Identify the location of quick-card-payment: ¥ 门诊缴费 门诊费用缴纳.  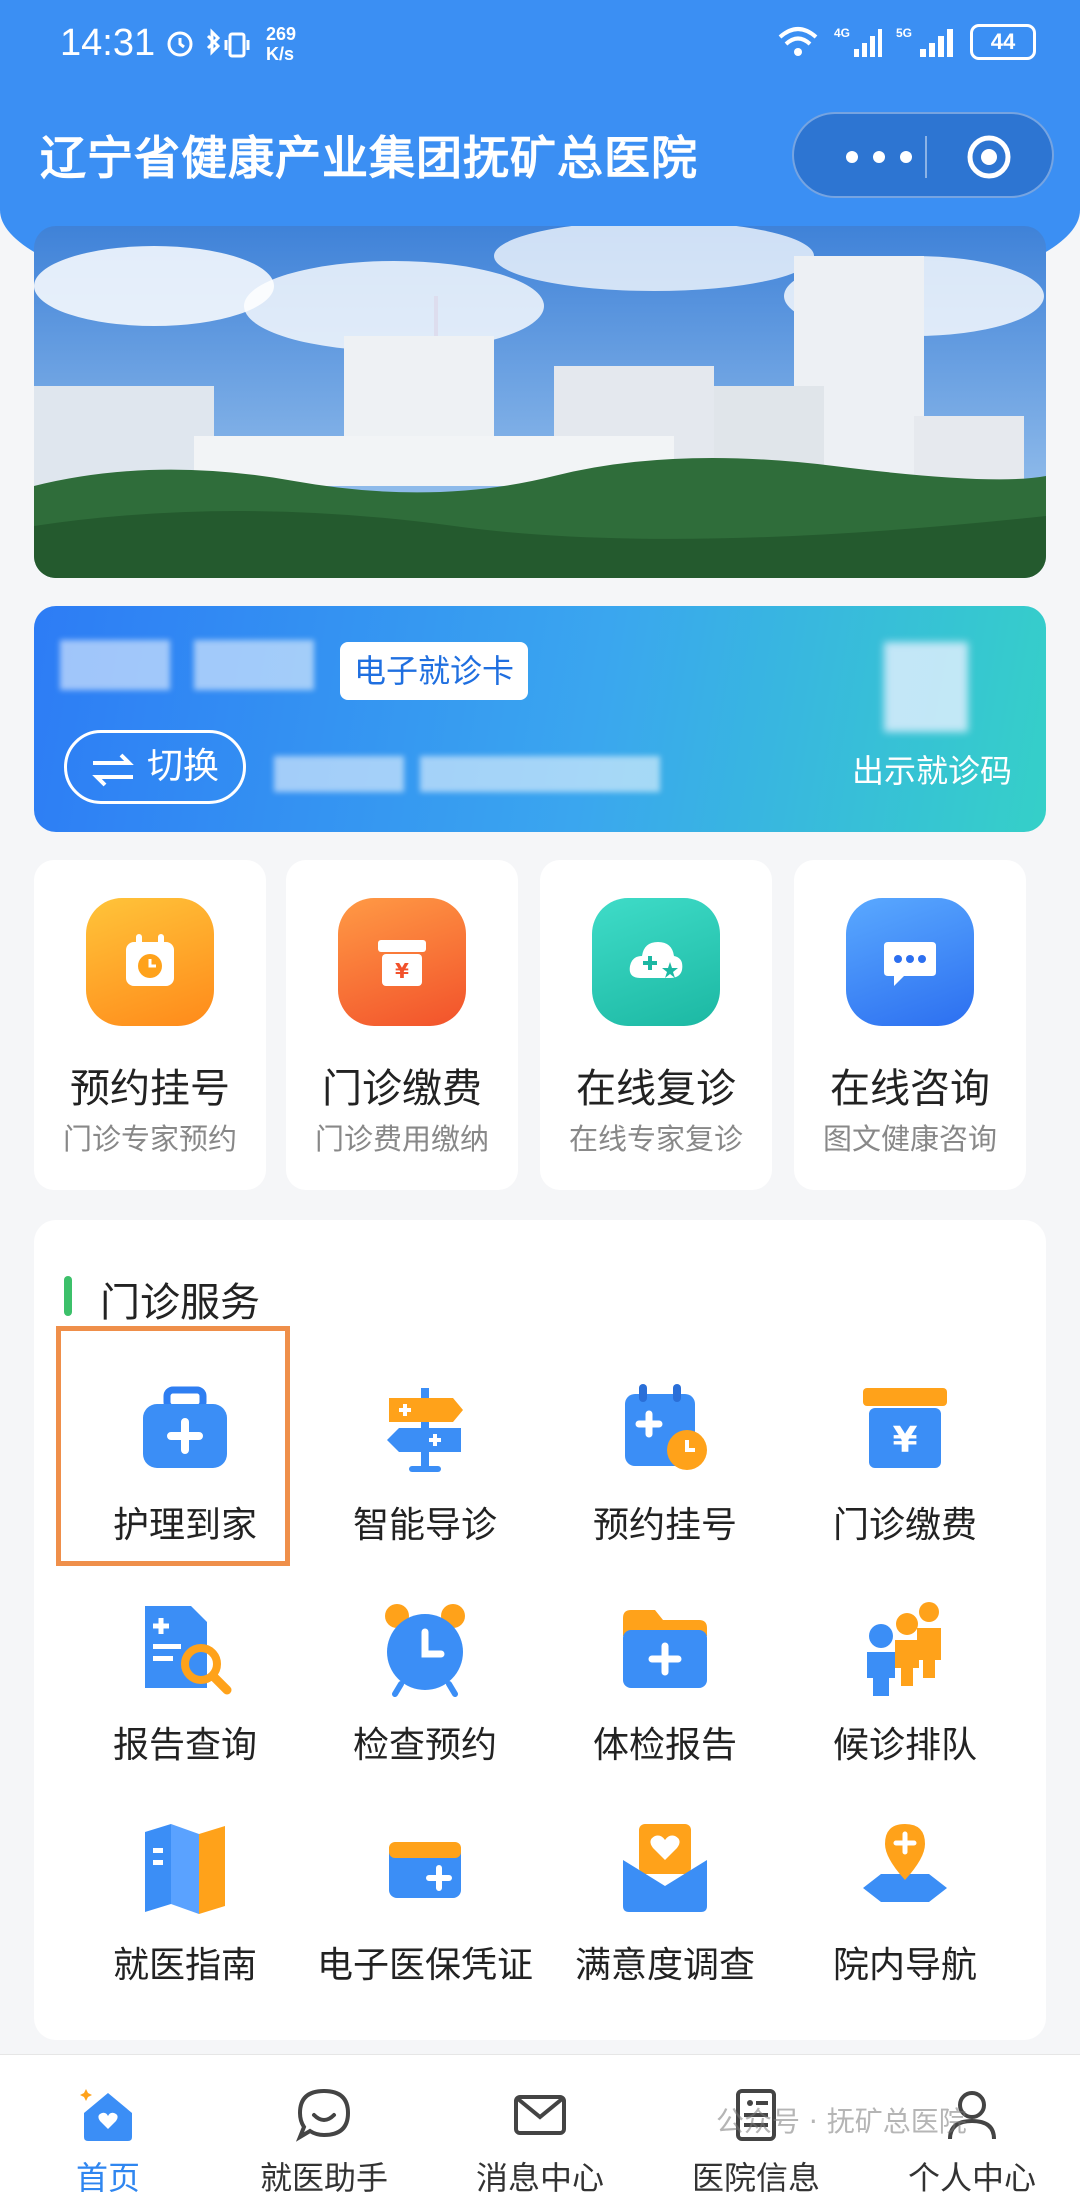
(402, 1025).